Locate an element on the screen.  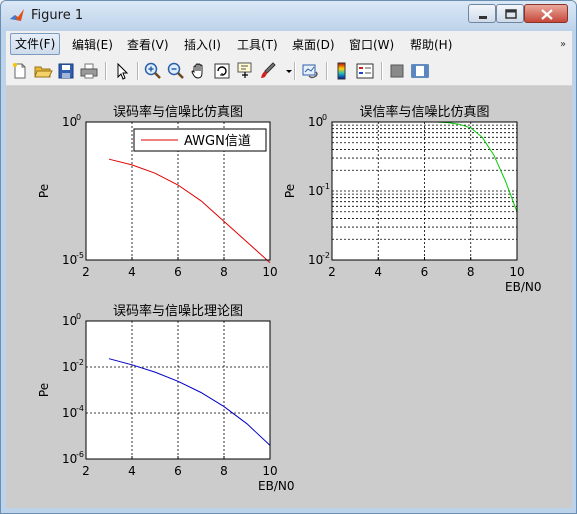
minimize-icon is located at coordinates (483, 17).